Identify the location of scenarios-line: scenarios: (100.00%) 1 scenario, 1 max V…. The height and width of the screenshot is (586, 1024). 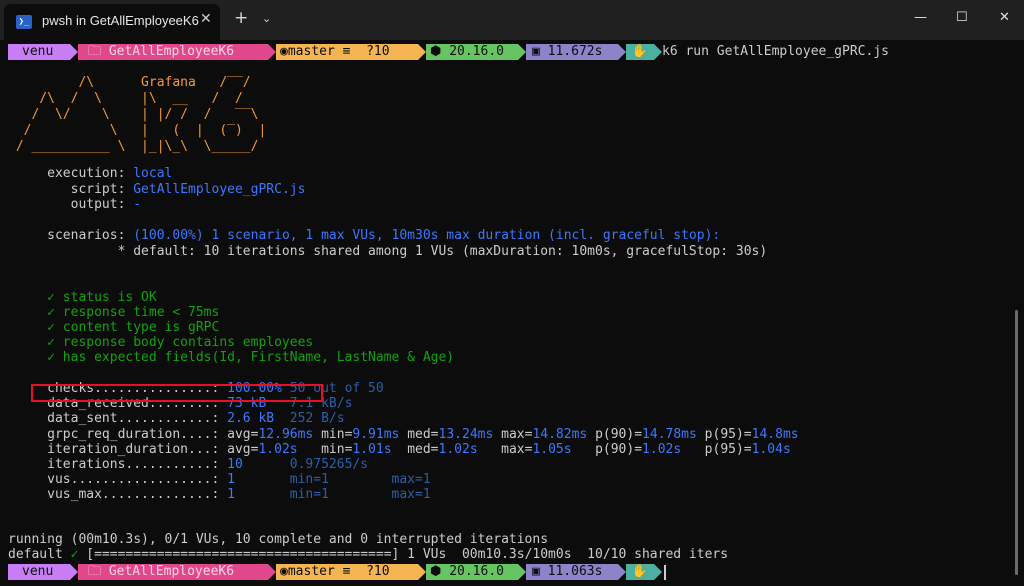
(364, 236).